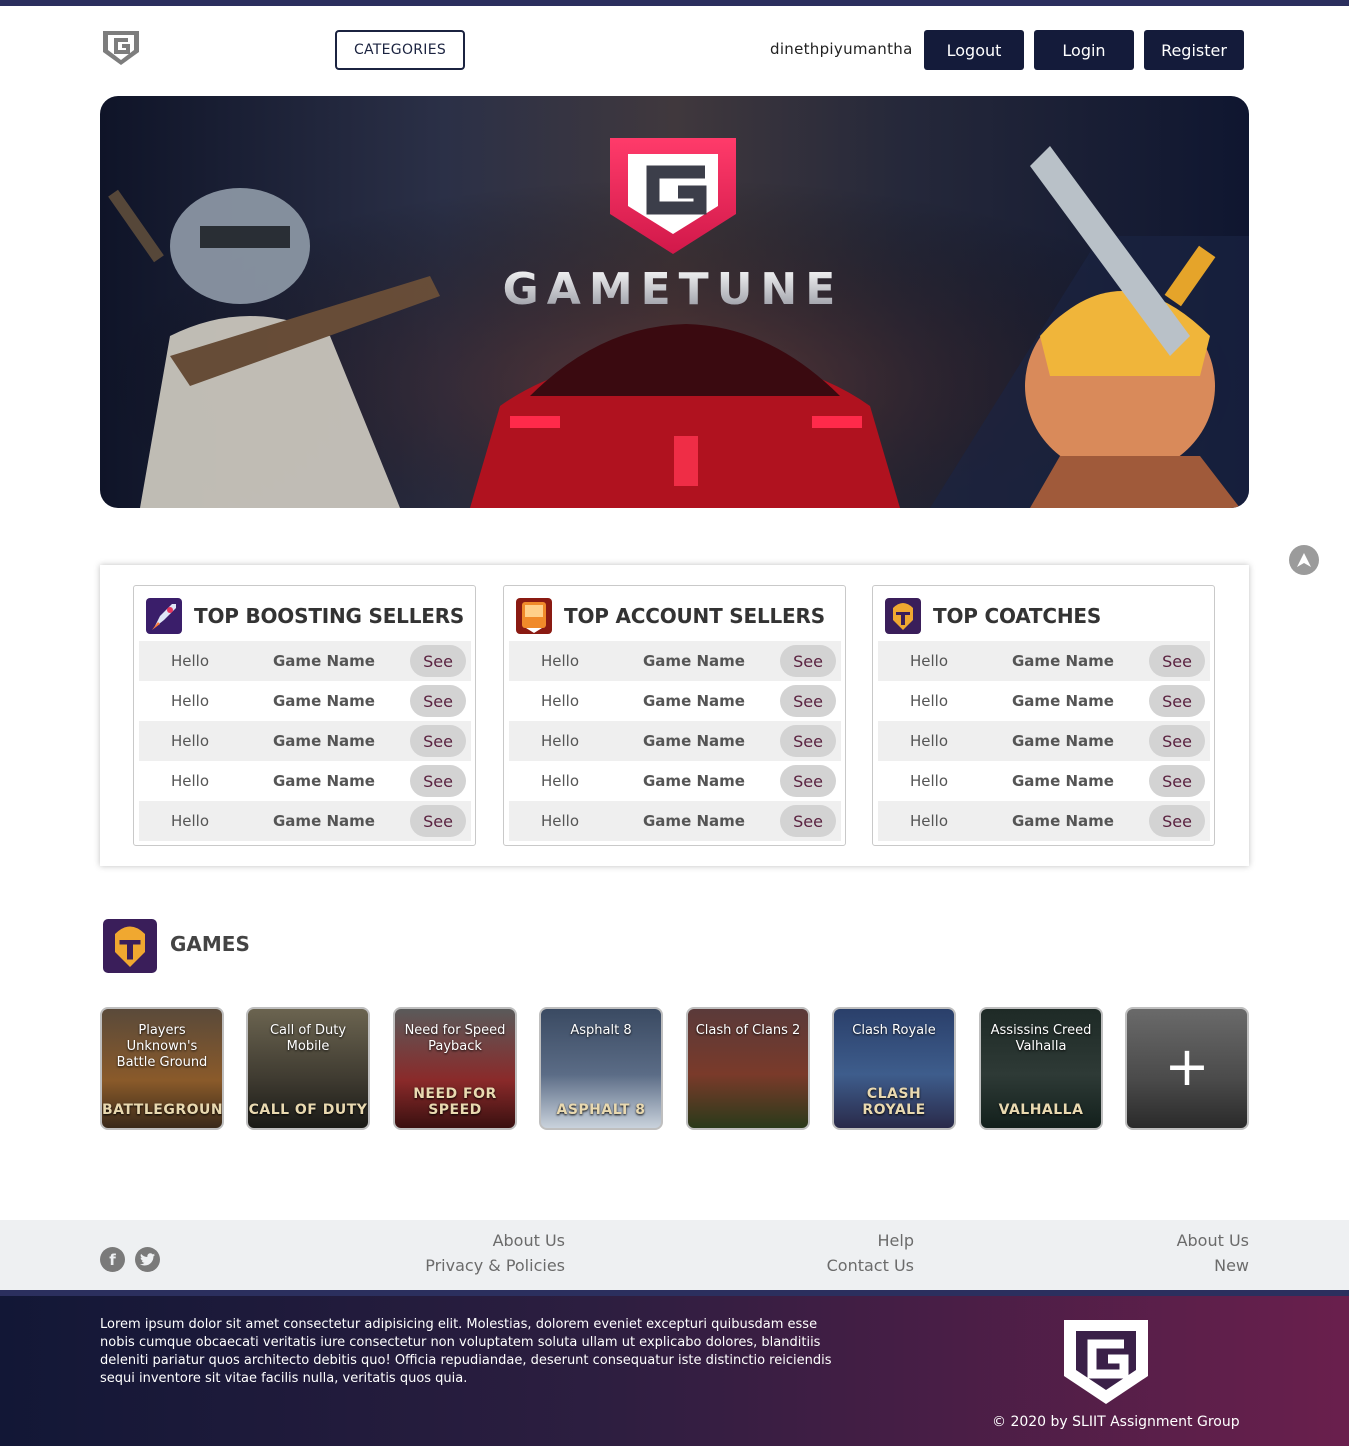 The width and height of the screenshot is (1349, 1446). What do you see at coordinates (601, 1068) in the screenshot?
I see `game-card-asphalt-8: Asphalt 8 ASPHALT 8` at bounding box center [601, 1068].